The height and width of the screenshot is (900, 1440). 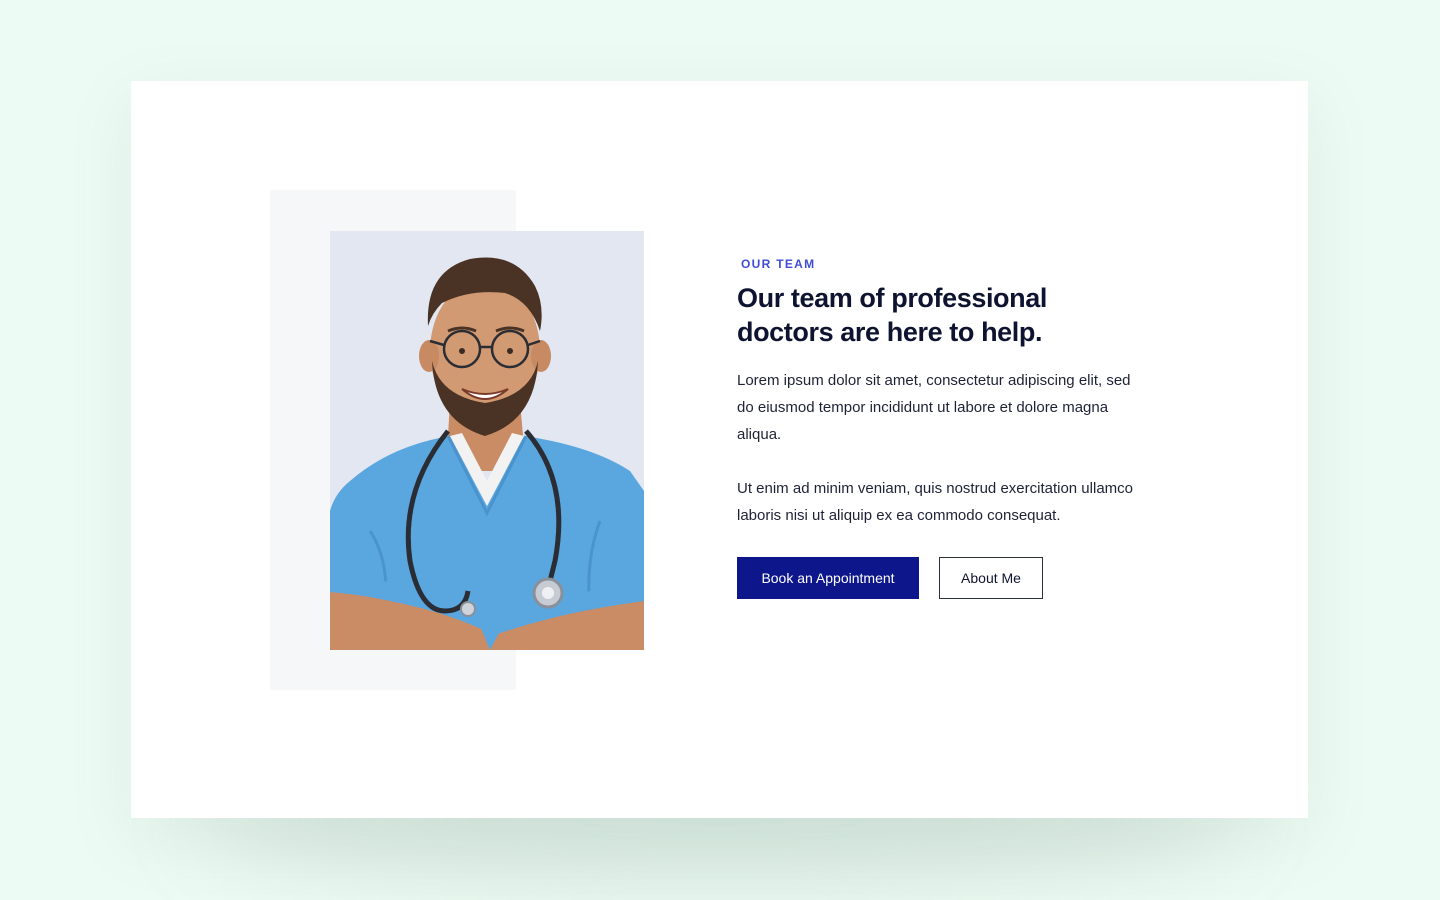 What do you see at coordinates (937, 578) in the screenshot?
I see `cta-button-group: Book an Appointment About Me` at bounding box center [937, 578].